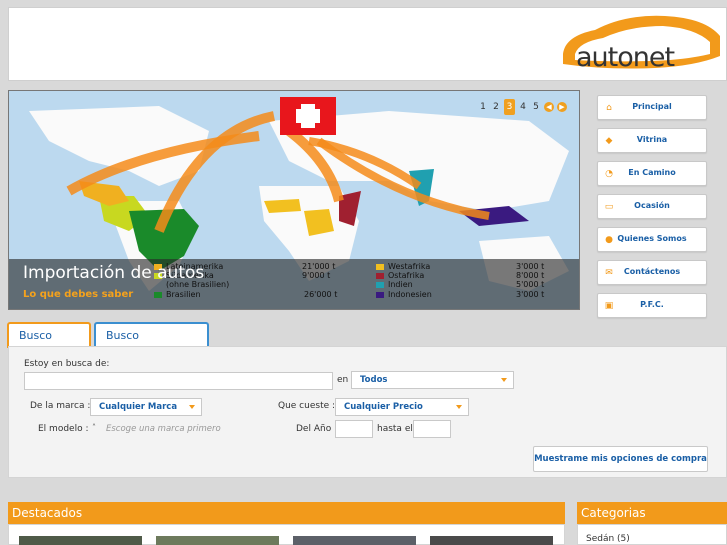 The image size is (727, 545). Describe the element at coordinates (562, 107) in the screenshot. I see `next-arrow-icon: ▶` at that location.